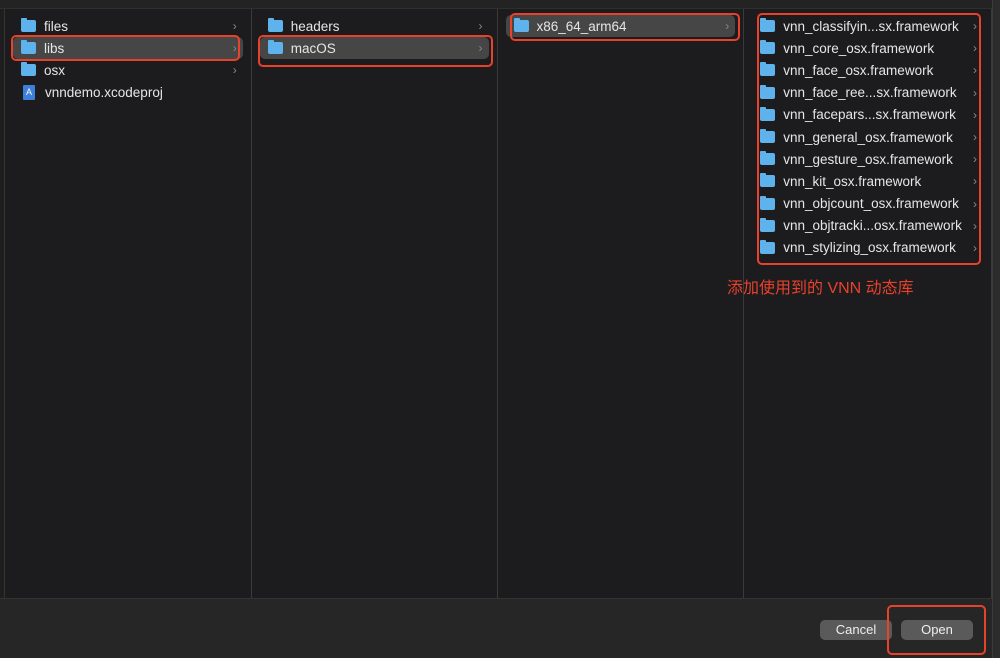 The width and height of the screenshot is (1000, 658). I want to click on cancel-button: Cancel, so click(856, 630).